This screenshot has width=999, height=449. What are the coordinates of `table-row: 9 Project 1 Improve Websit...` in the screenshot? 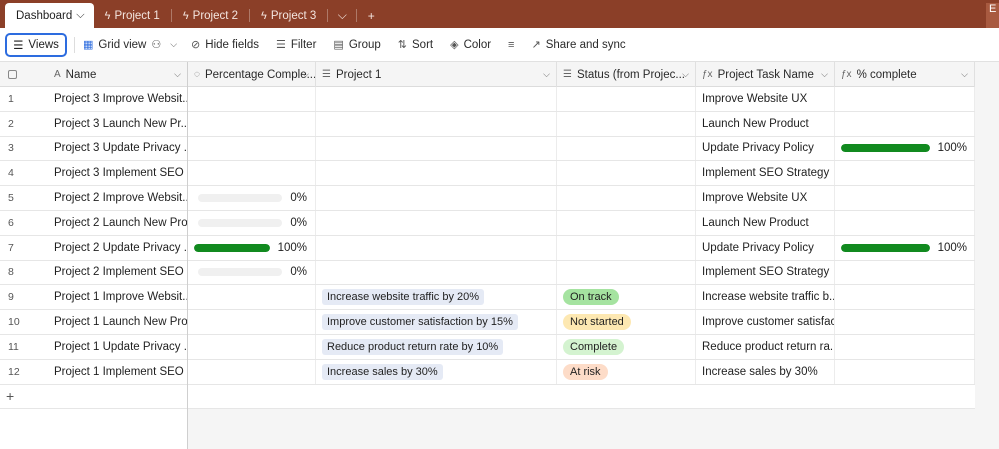 It's located at (93, 298).